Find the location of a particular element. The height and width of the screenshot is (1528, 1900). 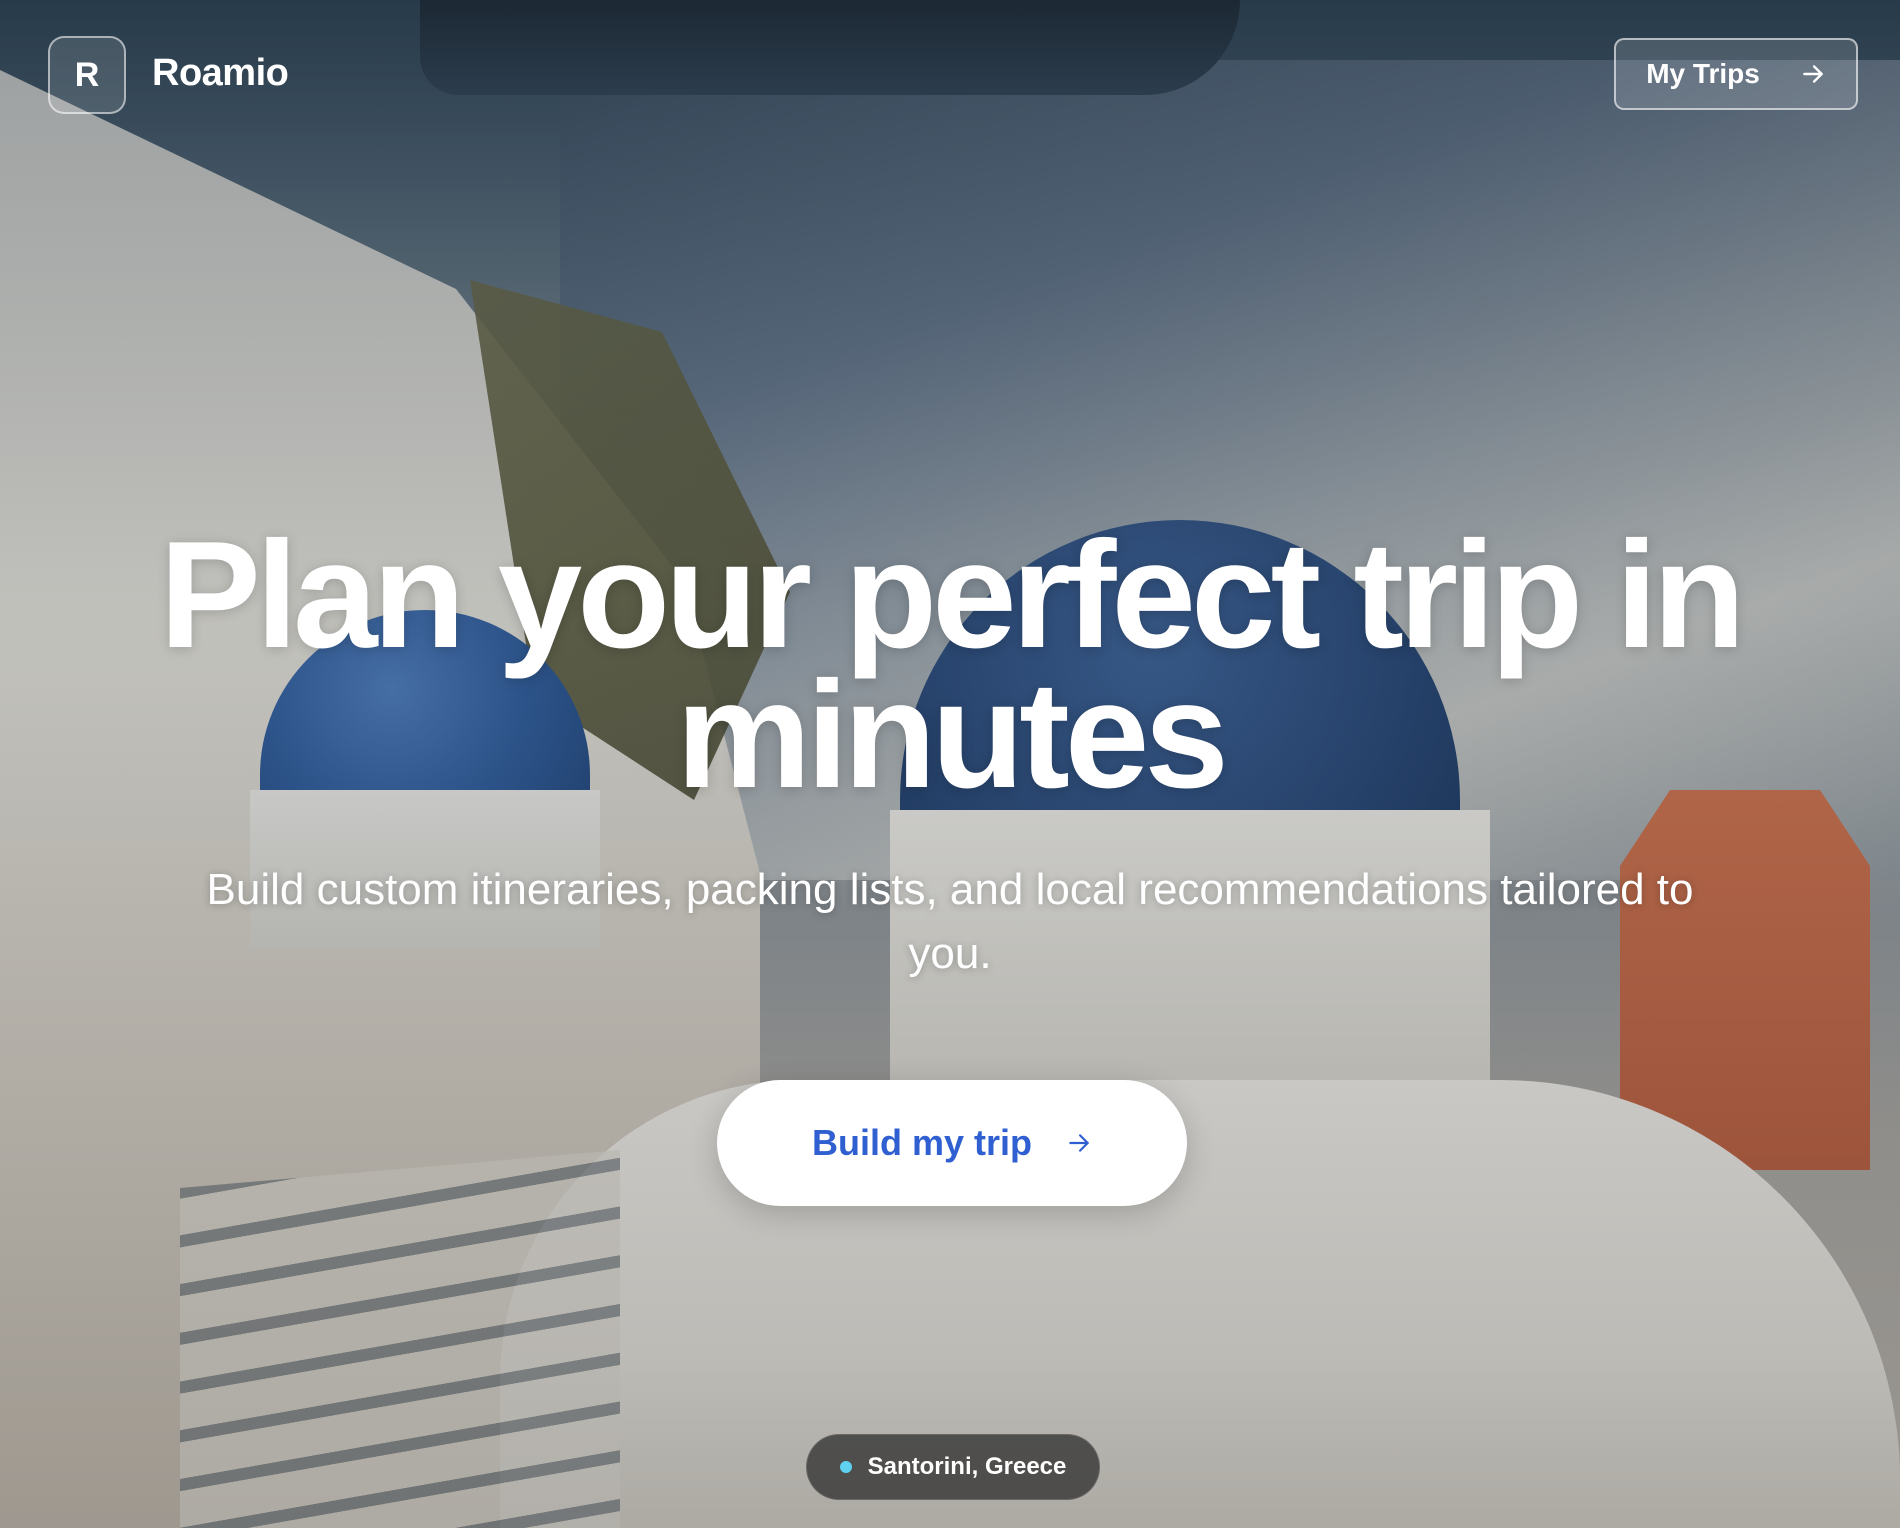

location-label: Santorini, Greece is located at coordinates (967, 1466).